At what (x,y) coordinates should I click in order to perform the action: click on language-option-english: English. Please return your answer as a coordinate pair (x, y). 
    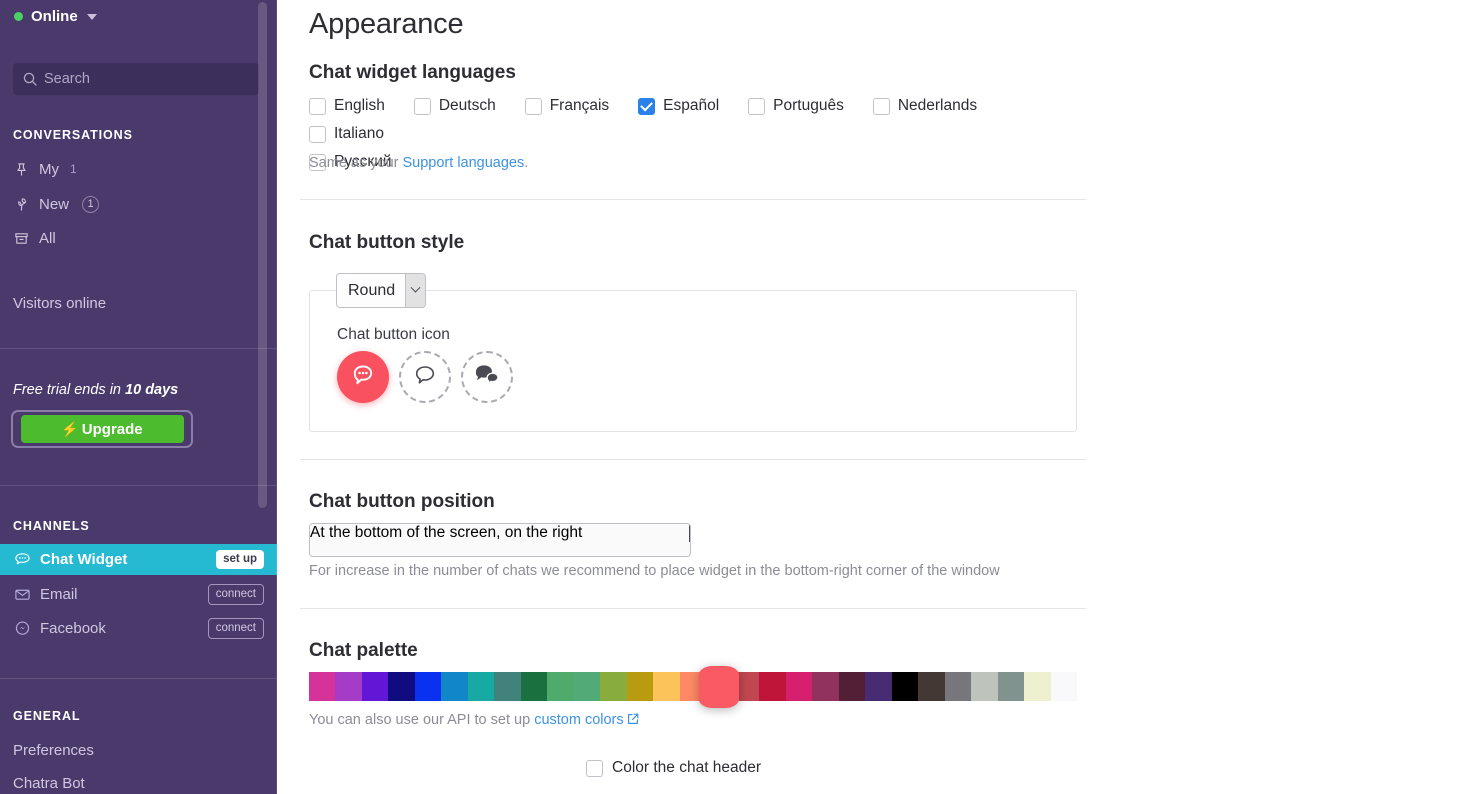
    Looking at the image, I should click on (347, 106).